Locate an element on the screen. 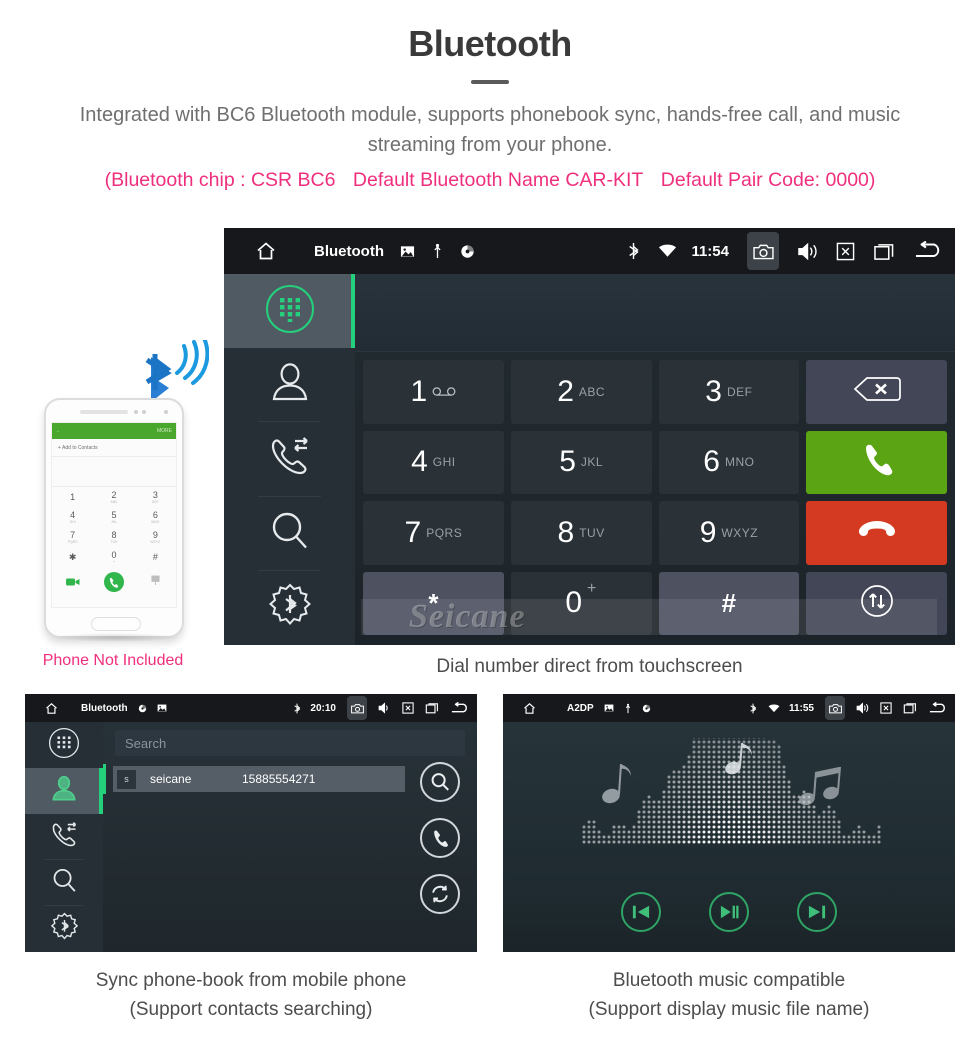 This screenshot has width=980, height=1048. key-letters: ABC is located at coordinates (592, 391).